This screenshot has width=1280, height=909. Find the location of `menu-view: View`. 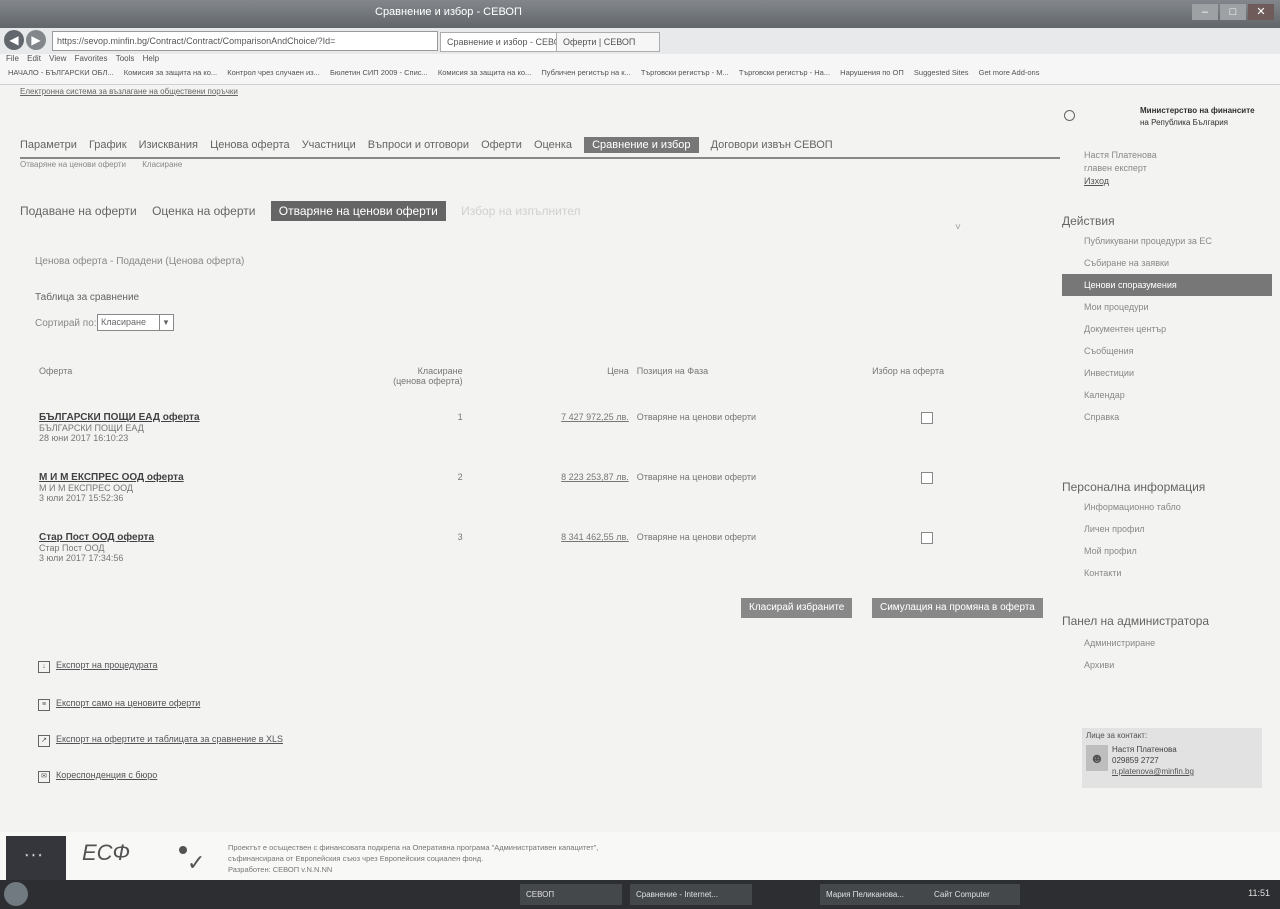

menu-view: View is located at coordinates (57, 58).